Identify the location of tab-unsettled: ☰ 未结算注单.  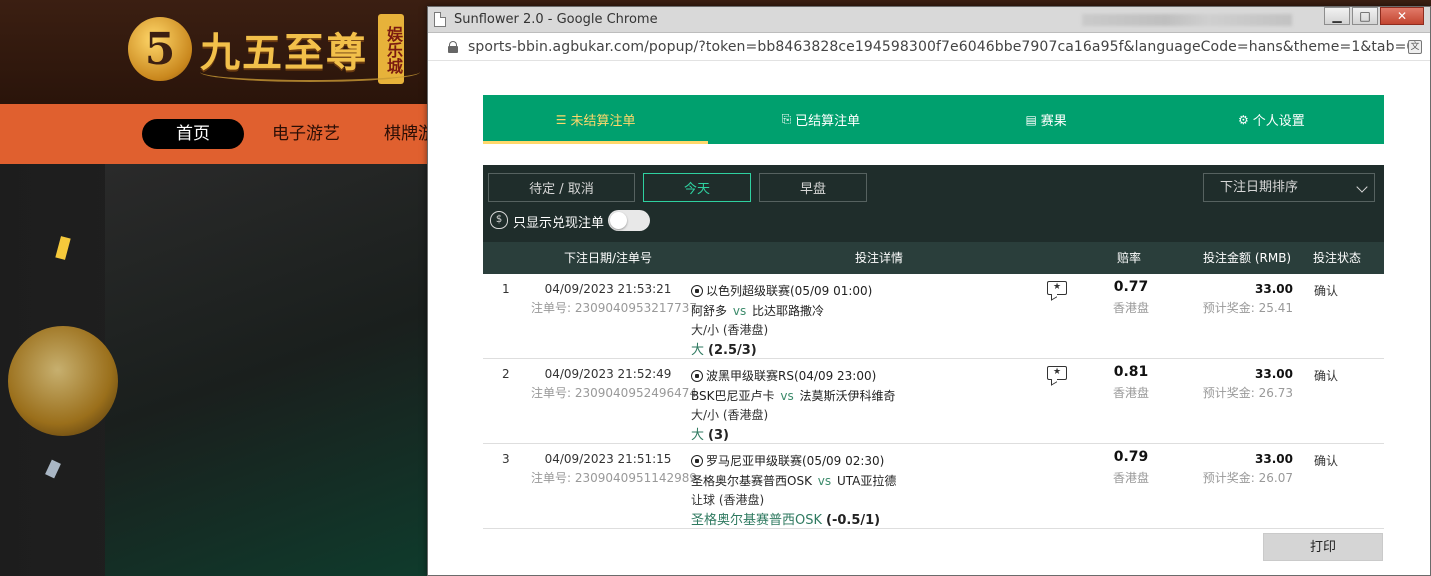
(596, 119).